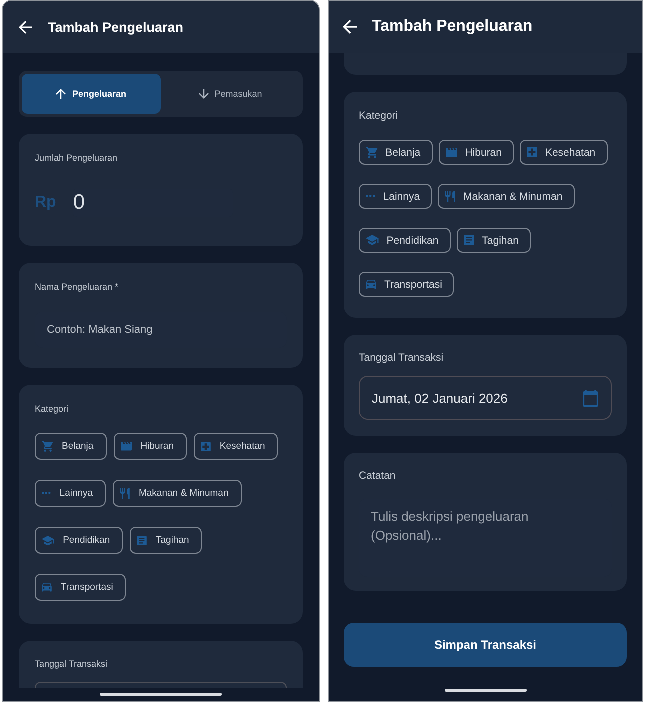  What do you see at coordinates (161, 315) in the screenshot?
I see `name-field: Nama Pengeluaran * Contoh: Makan Siang` at bounding box center [161, 315].